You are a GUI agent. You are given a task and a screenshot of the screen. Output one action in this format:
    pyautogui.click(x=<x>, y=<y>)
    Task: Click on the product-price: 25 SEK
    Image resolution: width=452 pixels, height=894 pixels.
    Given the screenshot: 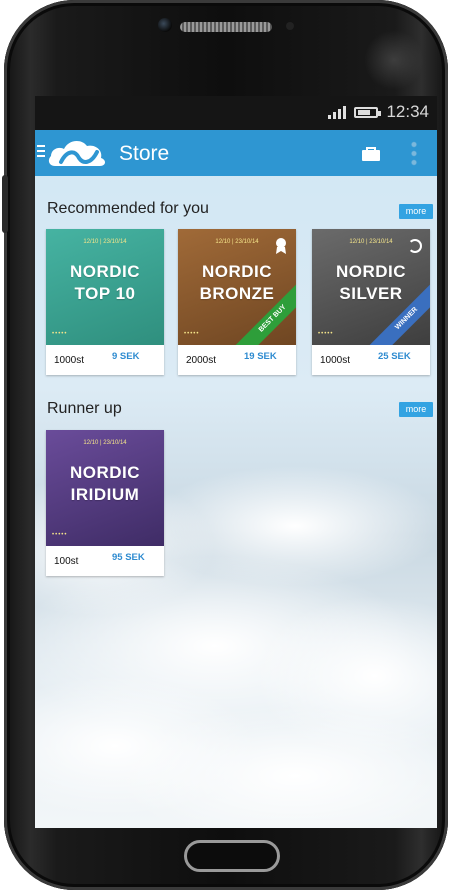 What is the action you would take?
    pyautogui.click(x=394, y=356)
    